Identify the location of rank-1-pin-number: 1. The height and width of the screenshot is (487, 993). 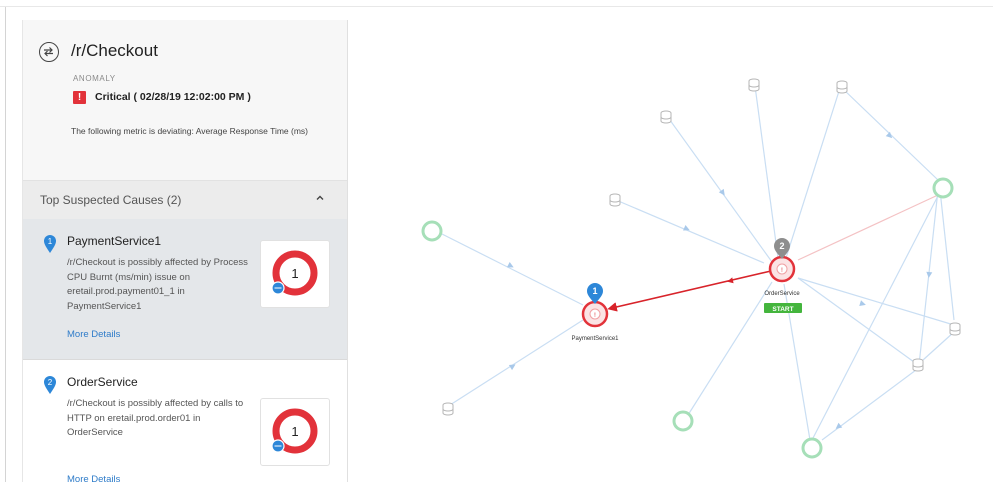
(50, 241).